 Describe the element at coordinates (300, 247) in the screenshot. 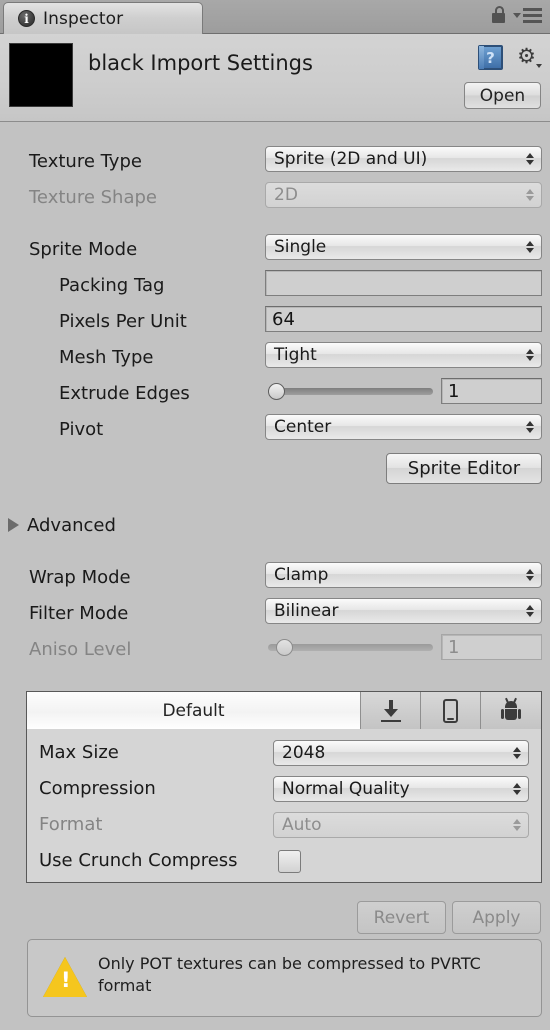

I see `sprite-mode-value: Single` at that location.